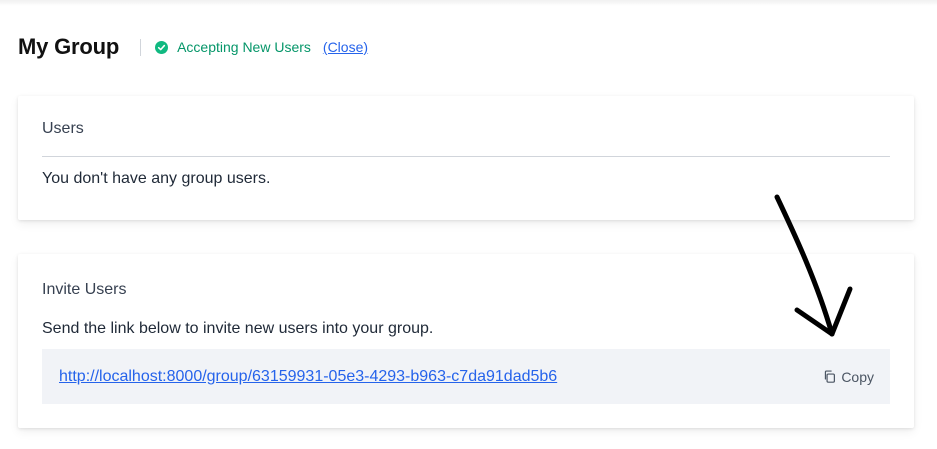 Image resolution: width=937 pixels, height=449 pixels. What do you see at coordinates (857, 376) in the screenshot?
I see `copy-label: Copy` at bounding box center [857, 376].